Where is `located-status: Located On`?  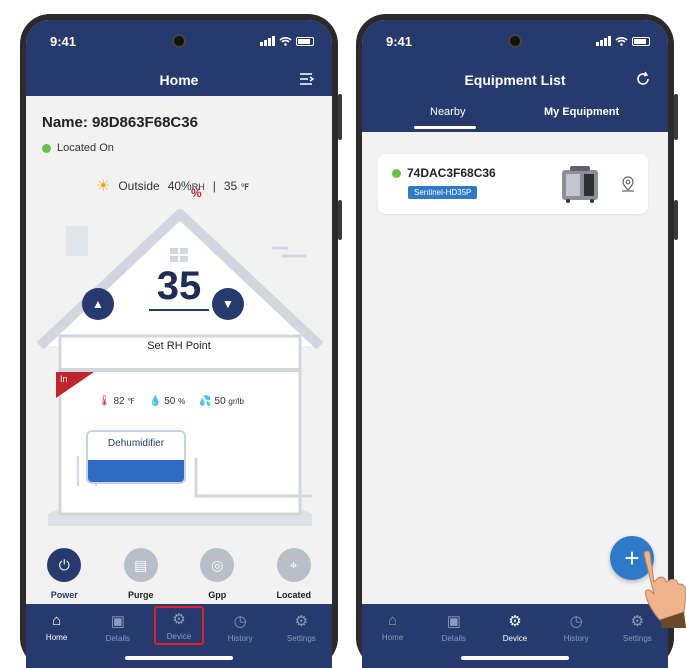 located-status: Located On is located at coordinates (78, 148).